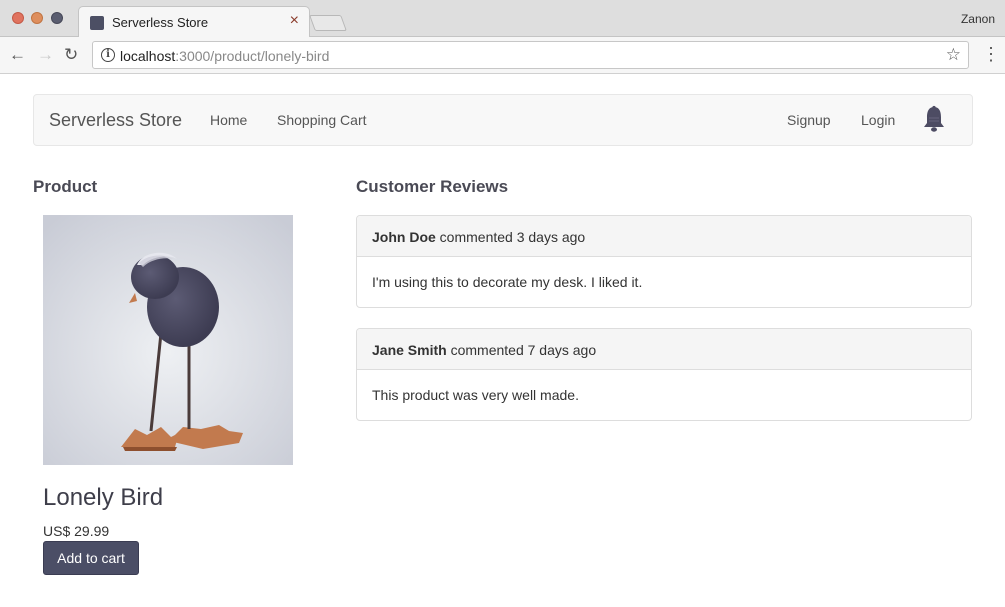  Describe the element at coordinates (103, 497) in the screenshot. I see `product-name: Lonely Bird` at that location.